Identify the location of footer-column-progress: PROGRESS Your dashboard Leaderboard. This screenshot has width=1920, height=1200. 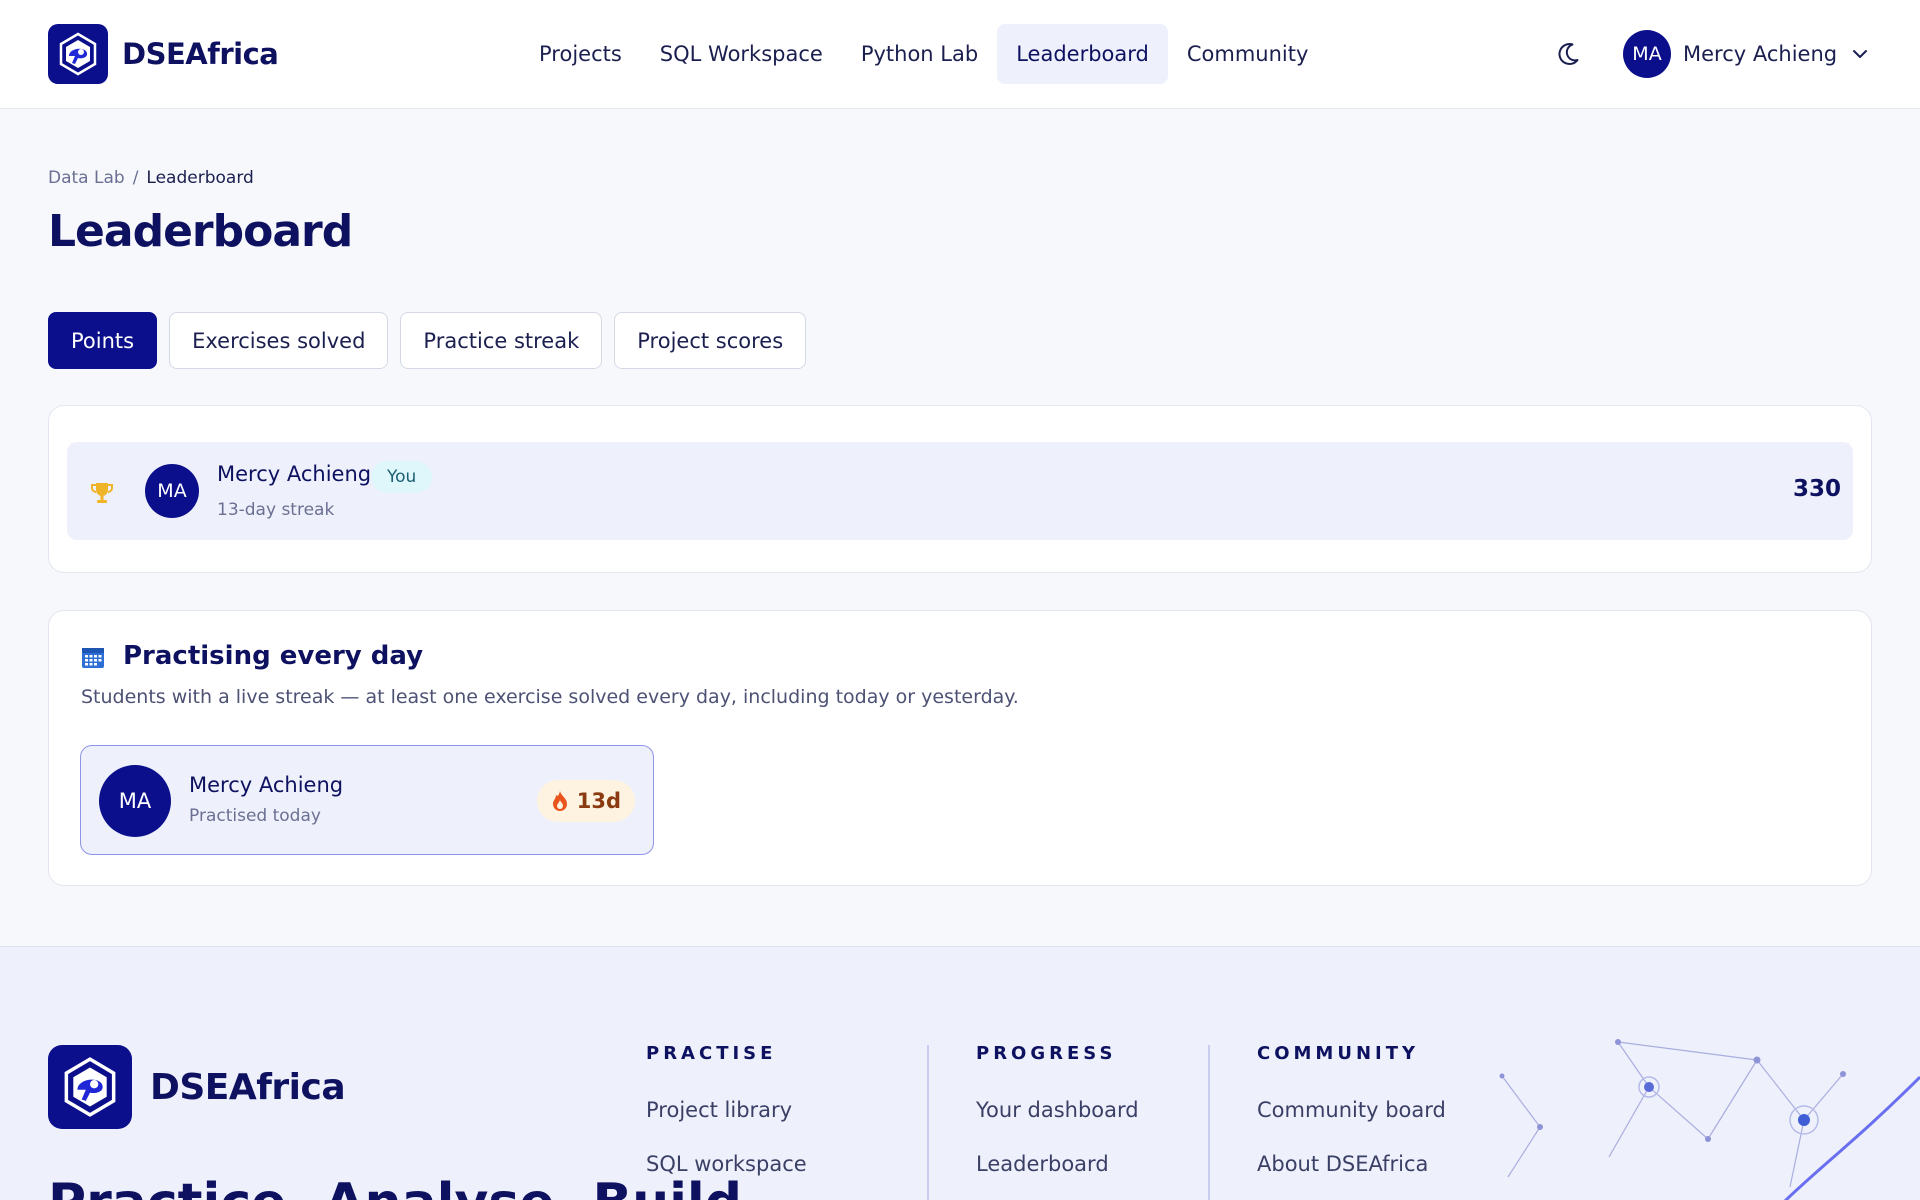
(1057, 1109).